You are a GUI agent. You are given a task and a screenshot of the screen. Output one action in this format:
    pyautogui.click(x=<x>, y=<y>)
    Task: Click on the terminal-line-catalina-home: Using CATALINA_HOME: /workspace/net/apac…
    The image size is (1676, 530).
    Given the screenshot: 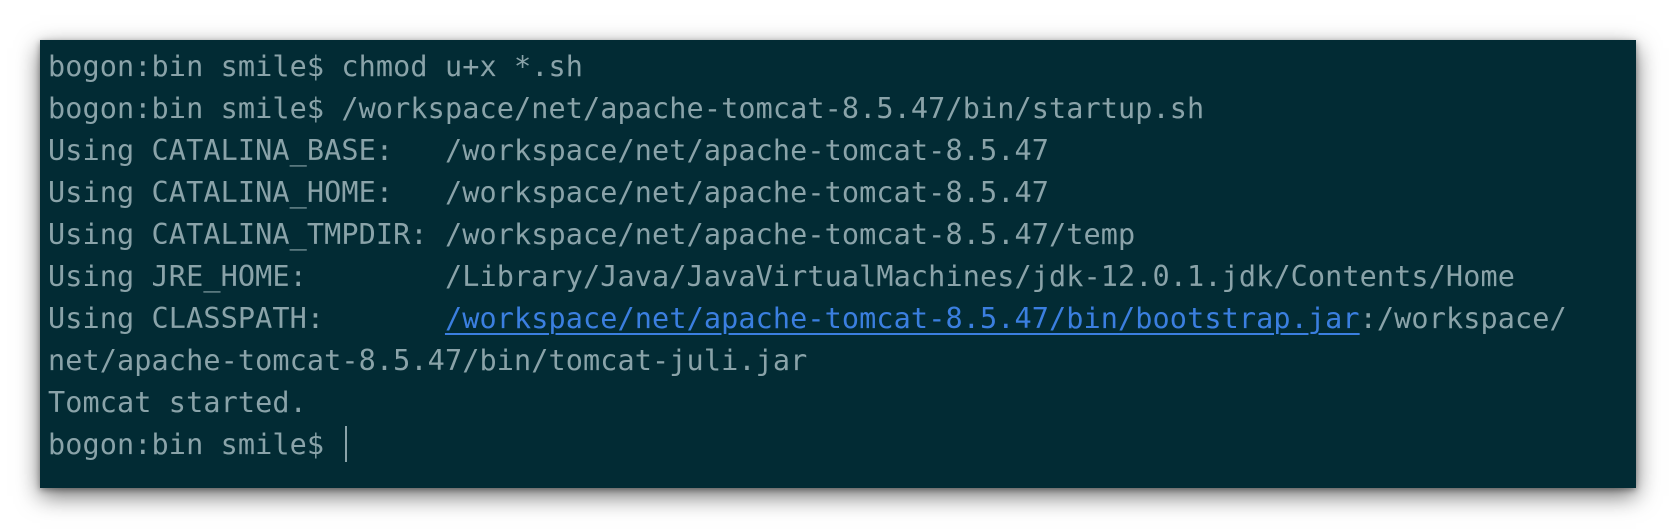 What is the action you would take?
    pyautogui.click(x=548, y=192)
    